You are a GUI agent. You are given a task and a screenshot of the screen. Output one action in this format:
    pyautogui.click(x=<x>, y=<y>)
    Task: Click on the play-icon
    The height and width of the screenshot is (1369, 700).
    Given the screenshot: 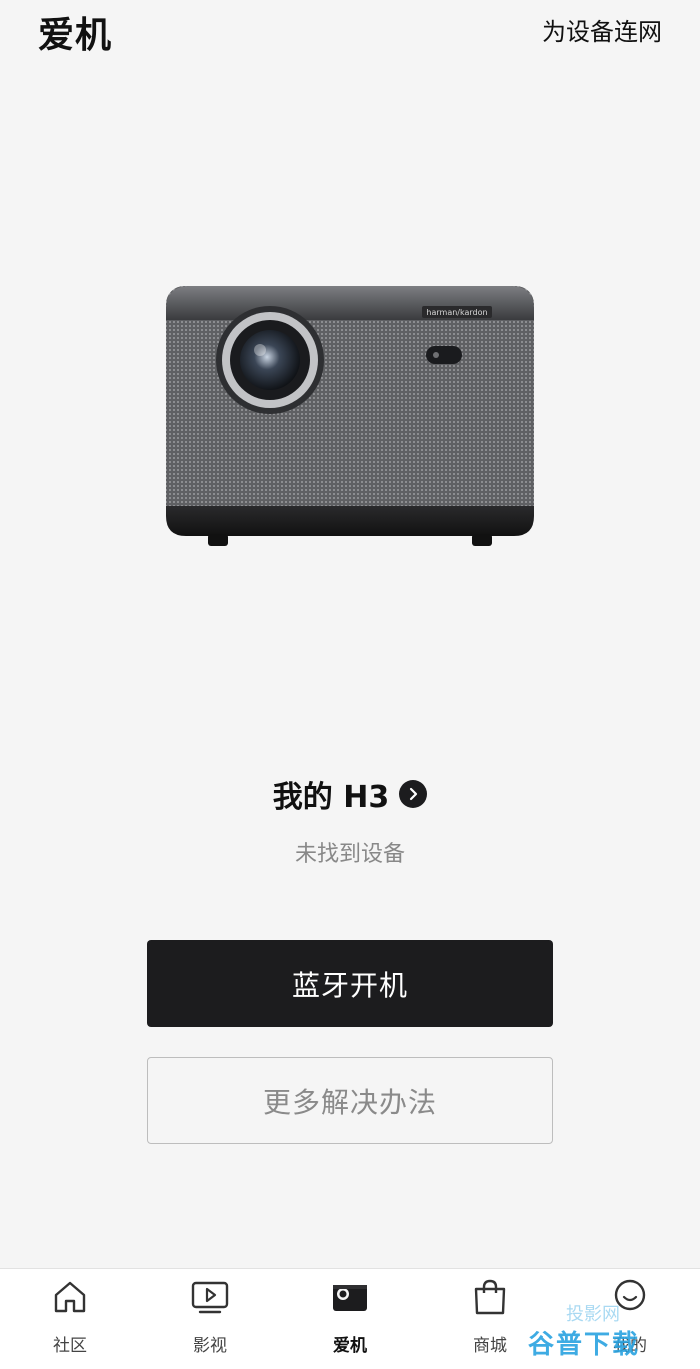 What is the action you would take?
    pyautogui.click(x=210, y=1297)
    